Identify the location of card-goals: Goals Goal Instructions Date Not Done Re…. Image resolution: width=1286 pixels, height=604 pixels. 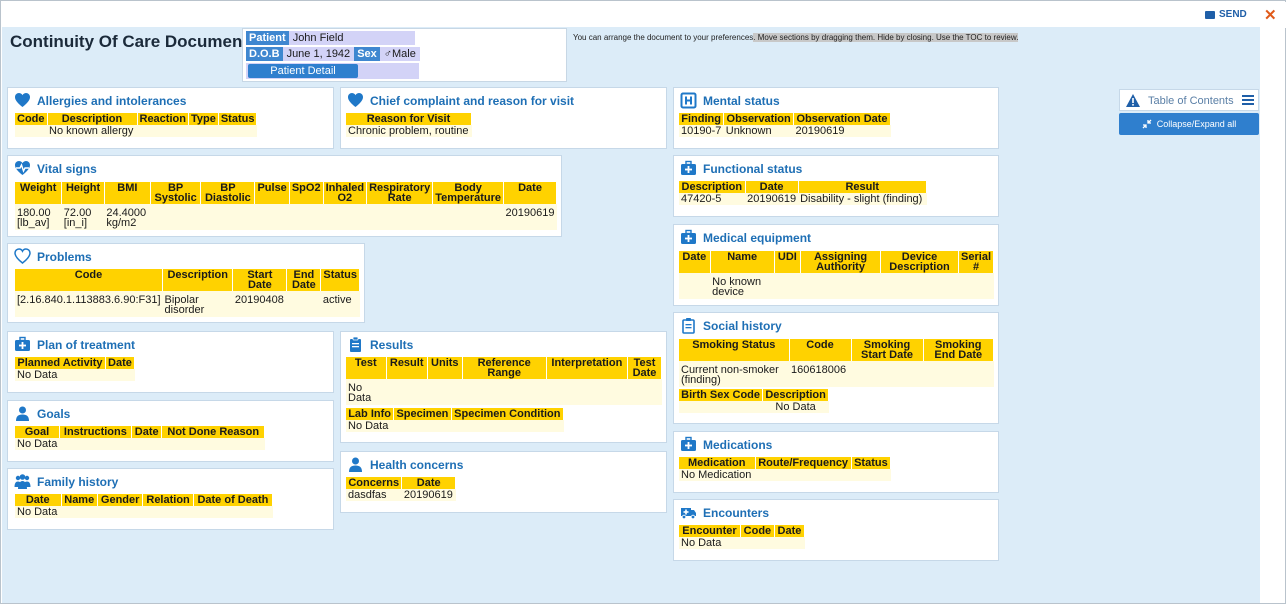
(170, 431).